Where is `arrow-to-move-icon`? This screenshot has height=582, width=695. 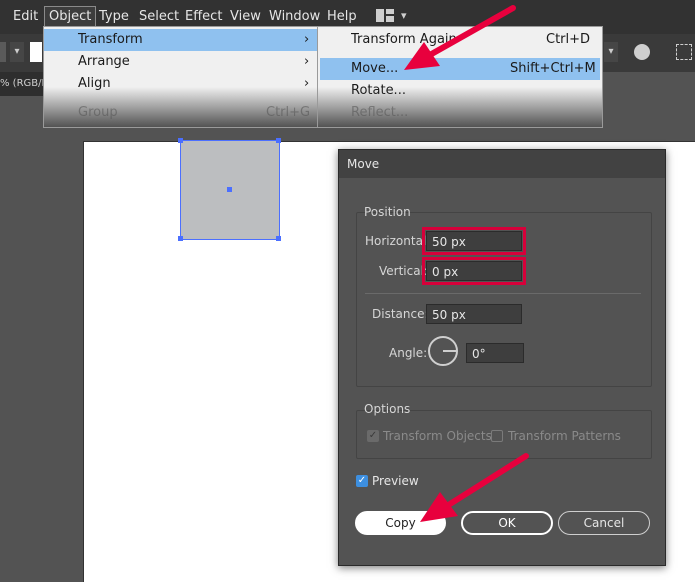 arrow-to-move-icon is located at coordinates (460, 37).